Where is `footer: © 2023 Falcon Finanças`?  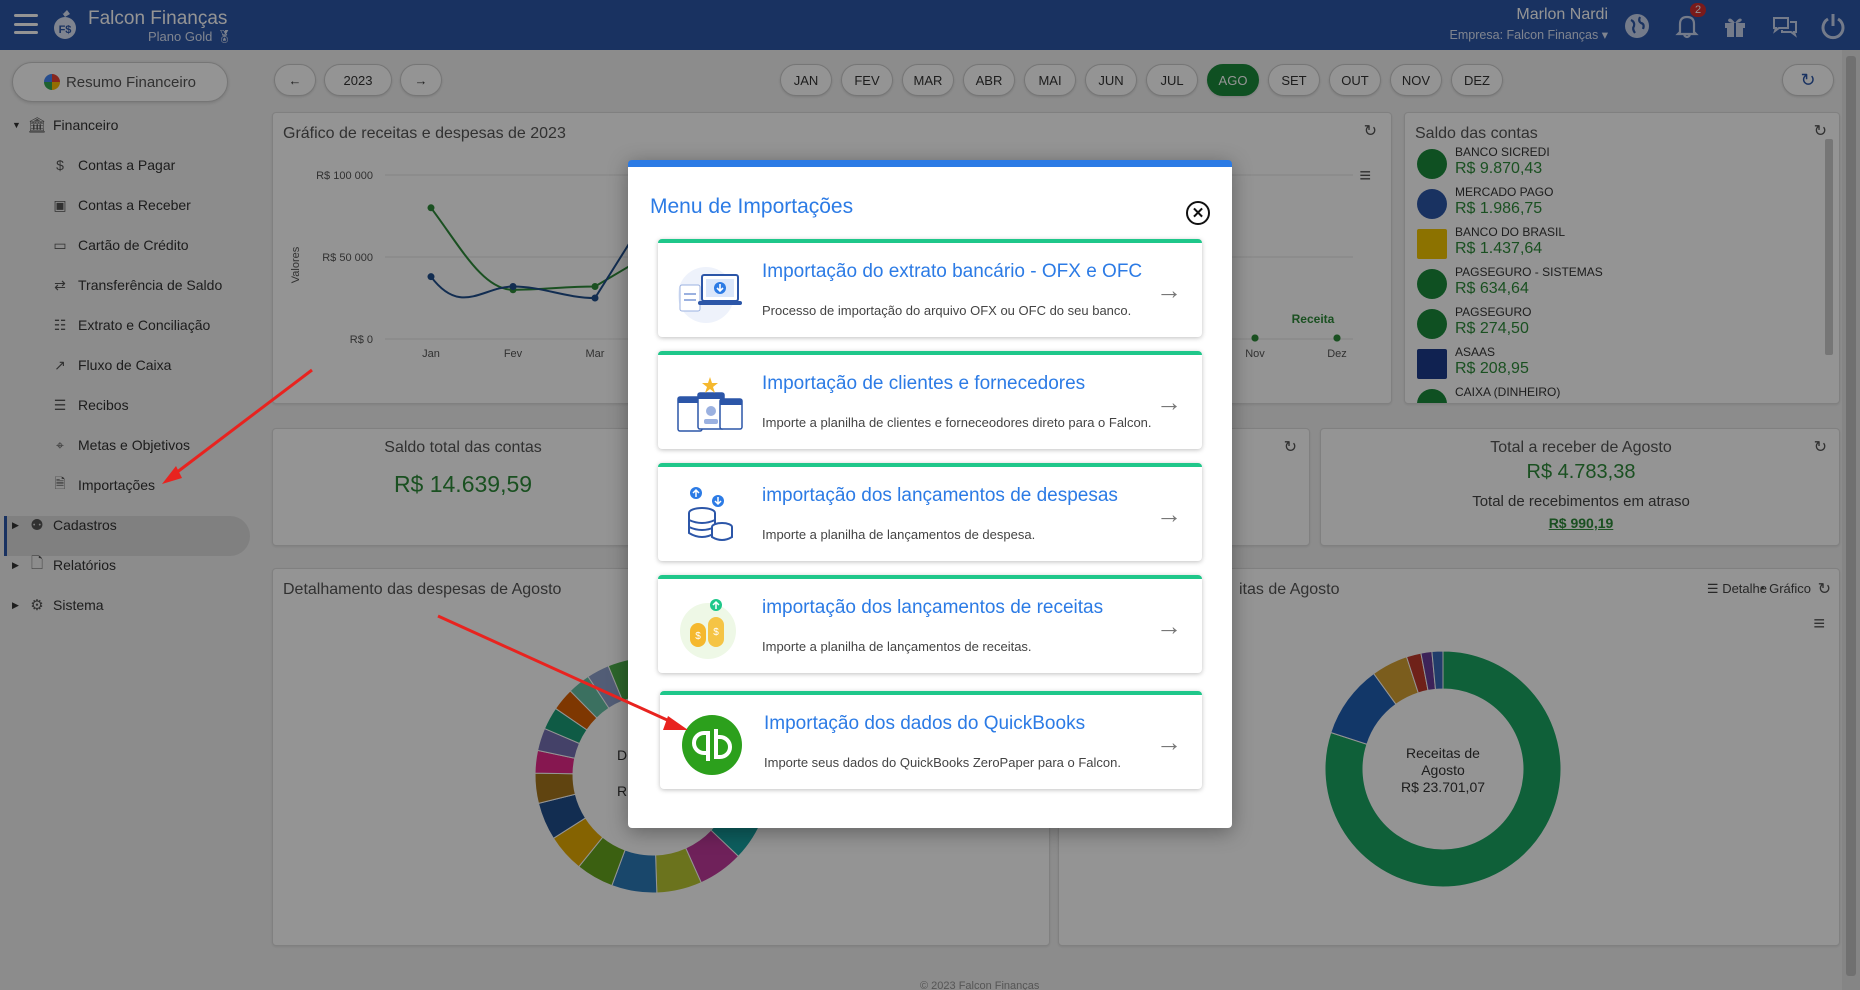
footer: © 2023 Falcon Finanças is located at coordinates (980, 985).